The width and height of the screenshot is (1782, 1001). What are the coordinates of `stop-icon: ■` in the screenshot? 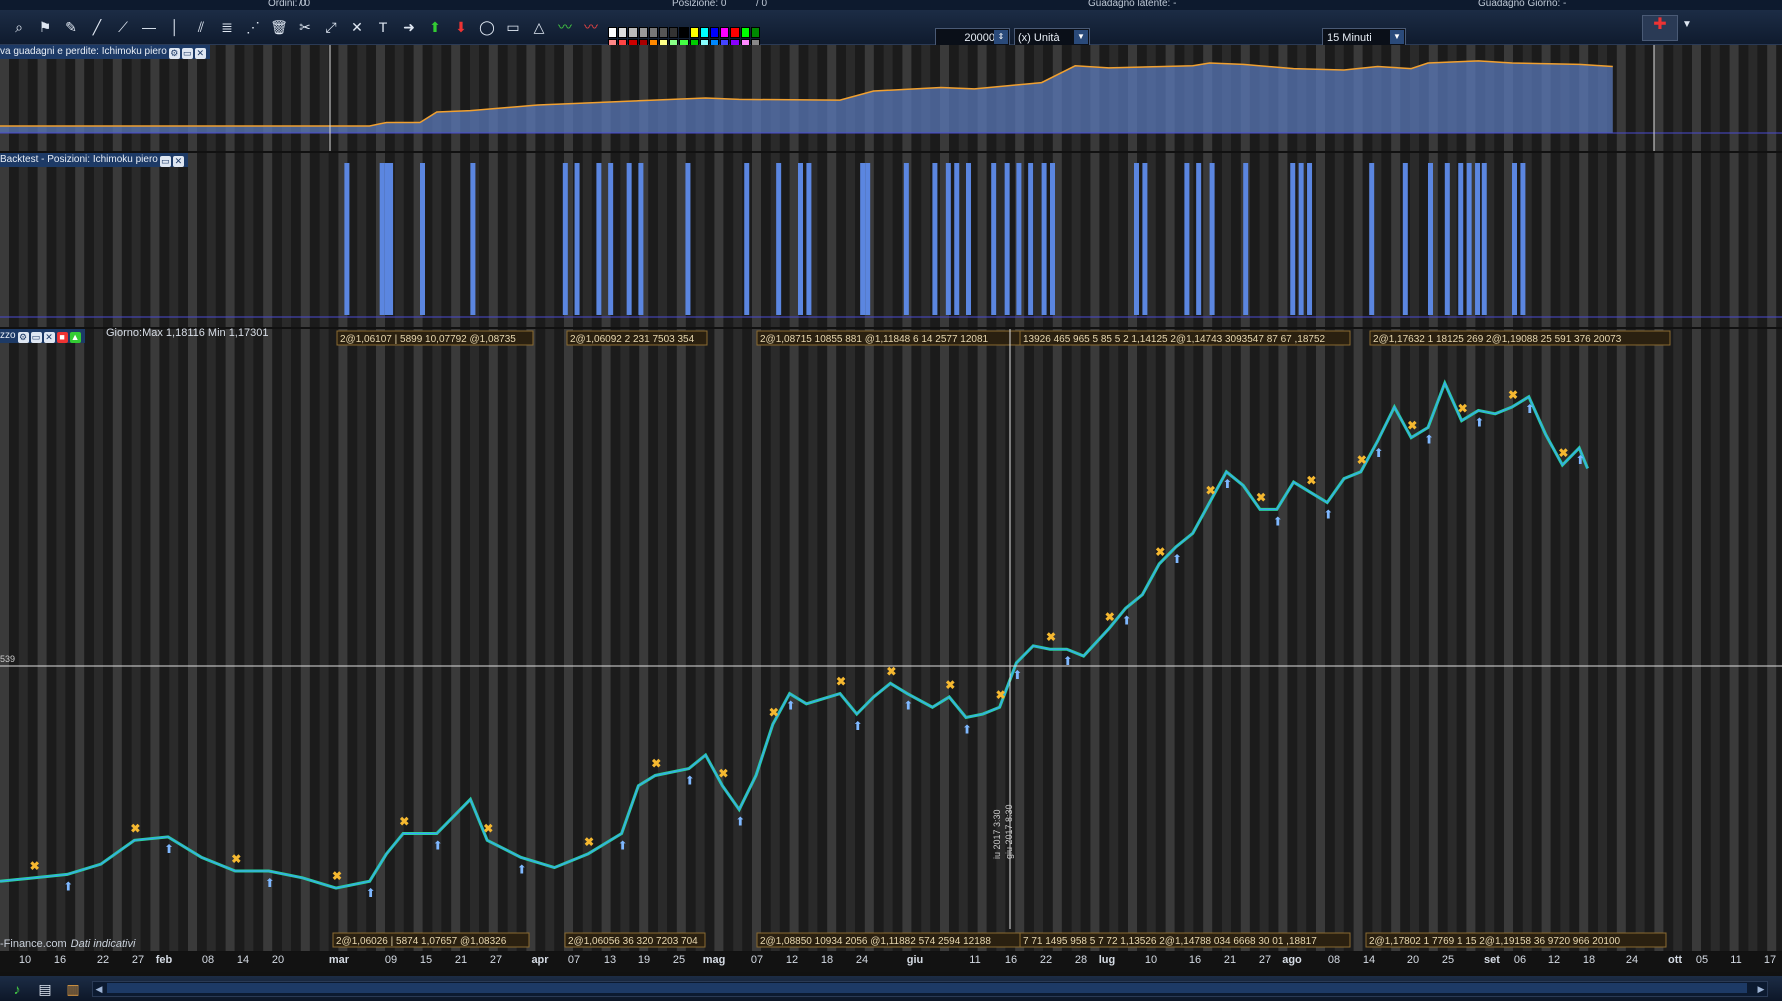 It's located at (62, 337).